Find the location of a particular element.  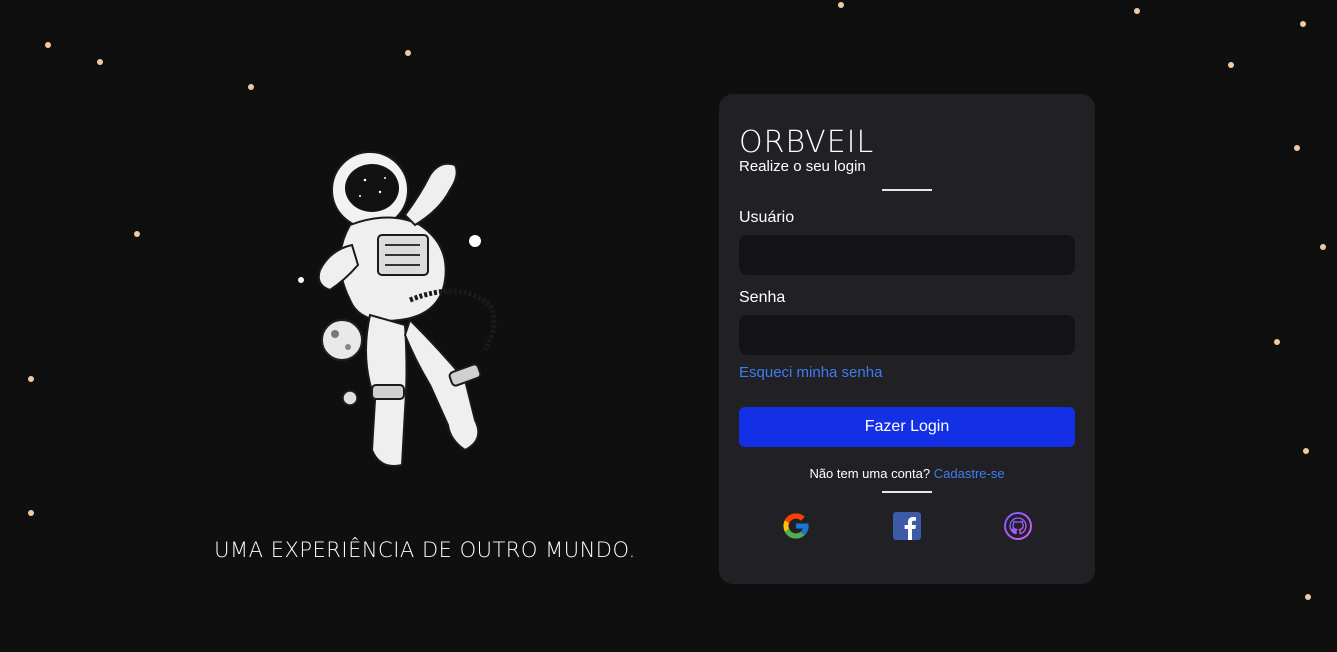

facebook-icon is located at coordinates (907, 526).